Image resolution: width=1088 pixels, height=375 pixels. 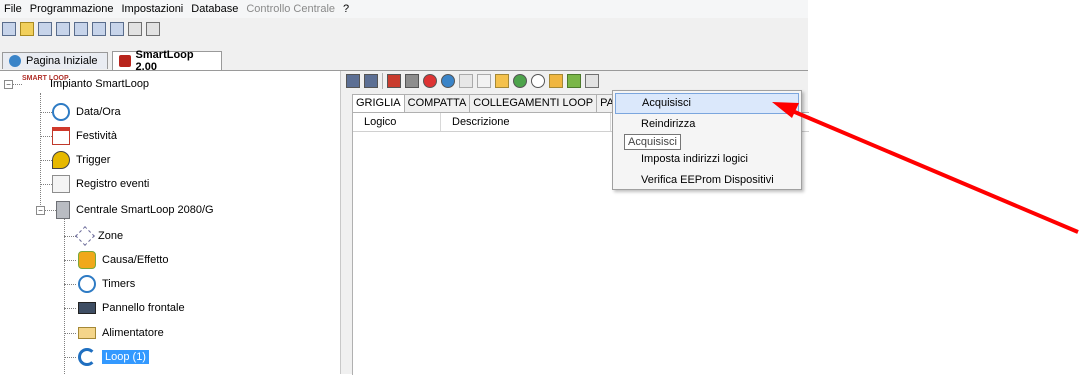 I want to click on timer-icon, so click(x=87, y=284).